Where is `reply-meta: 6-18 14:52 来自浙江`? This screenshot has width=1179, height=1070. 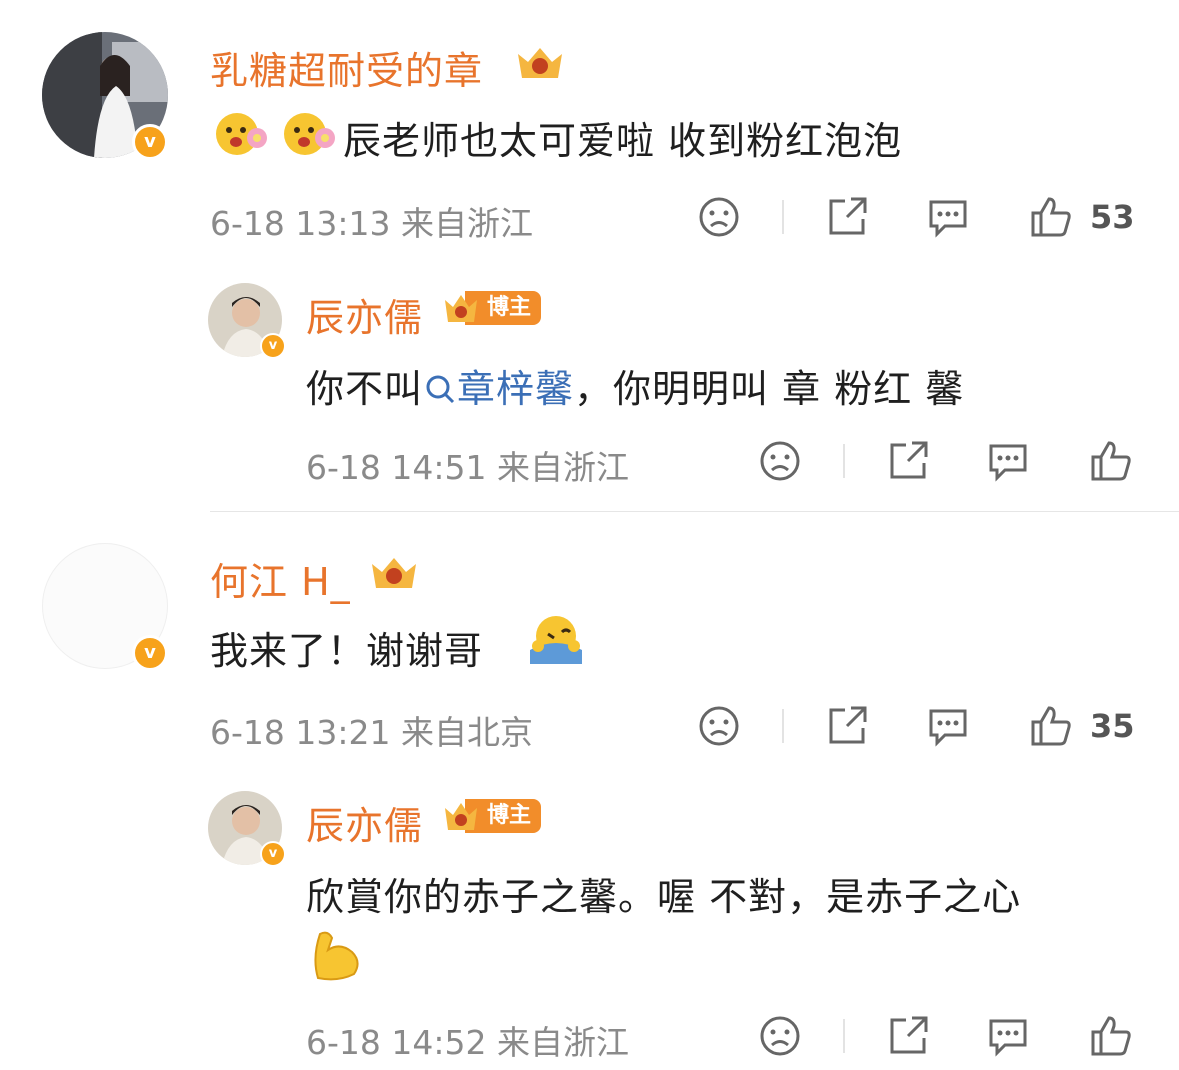 reply-meta: 6-18 14:52 来自浙江 is located at coordinates (467, 1042).